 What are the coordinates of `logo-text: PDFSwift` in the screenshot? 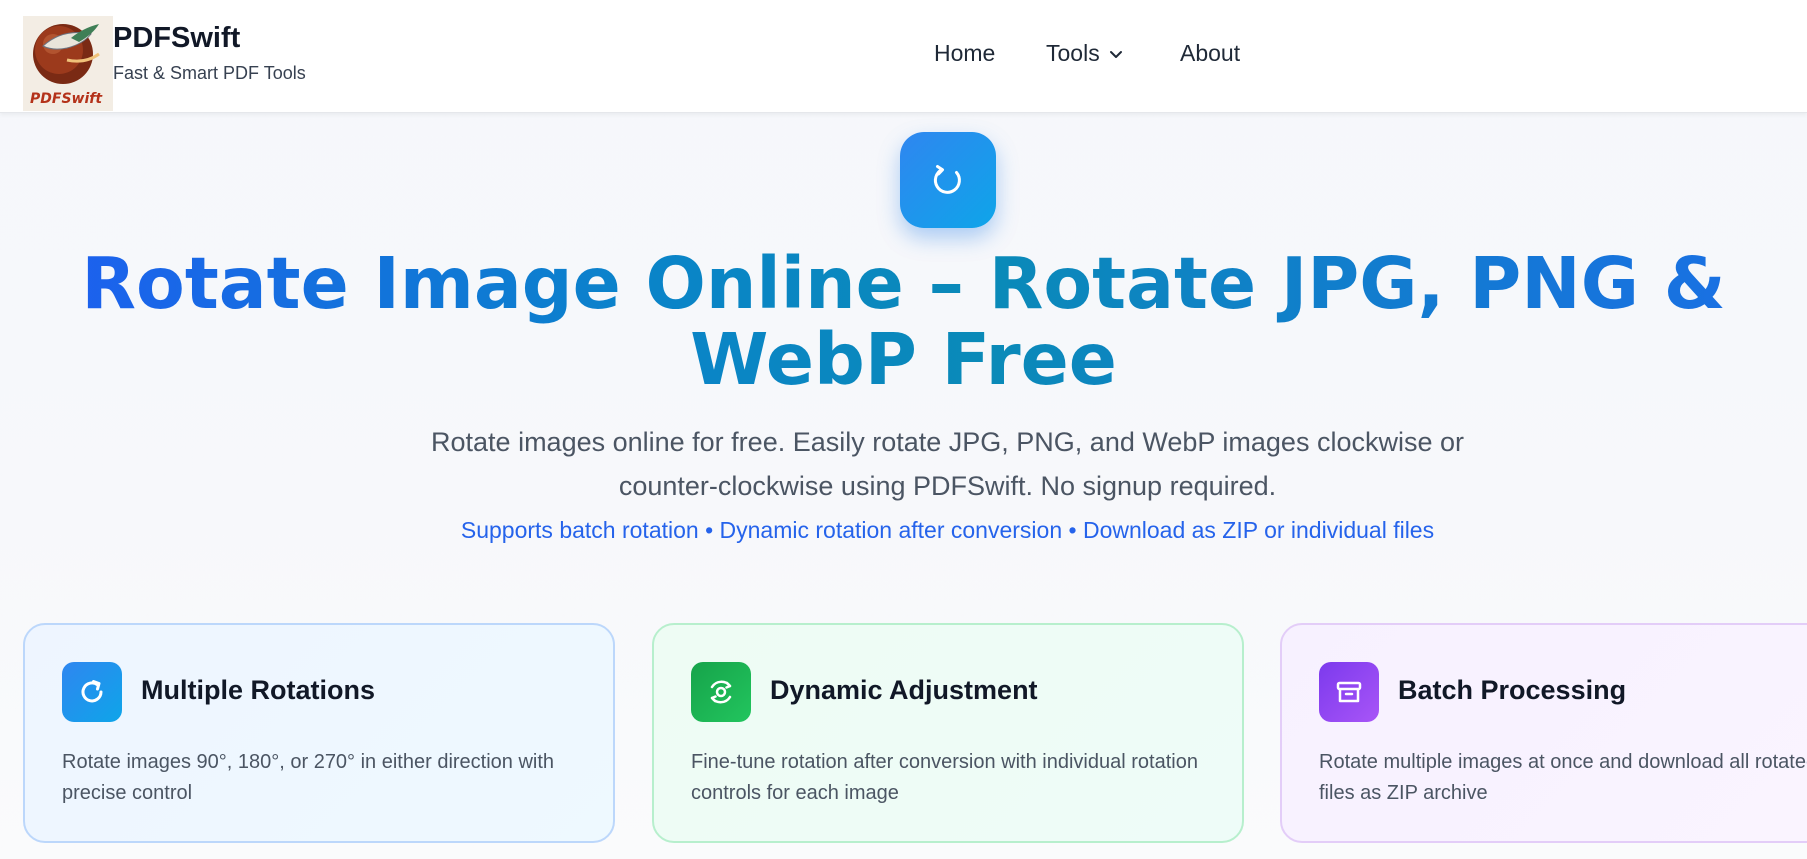 It's located at (66, 99).